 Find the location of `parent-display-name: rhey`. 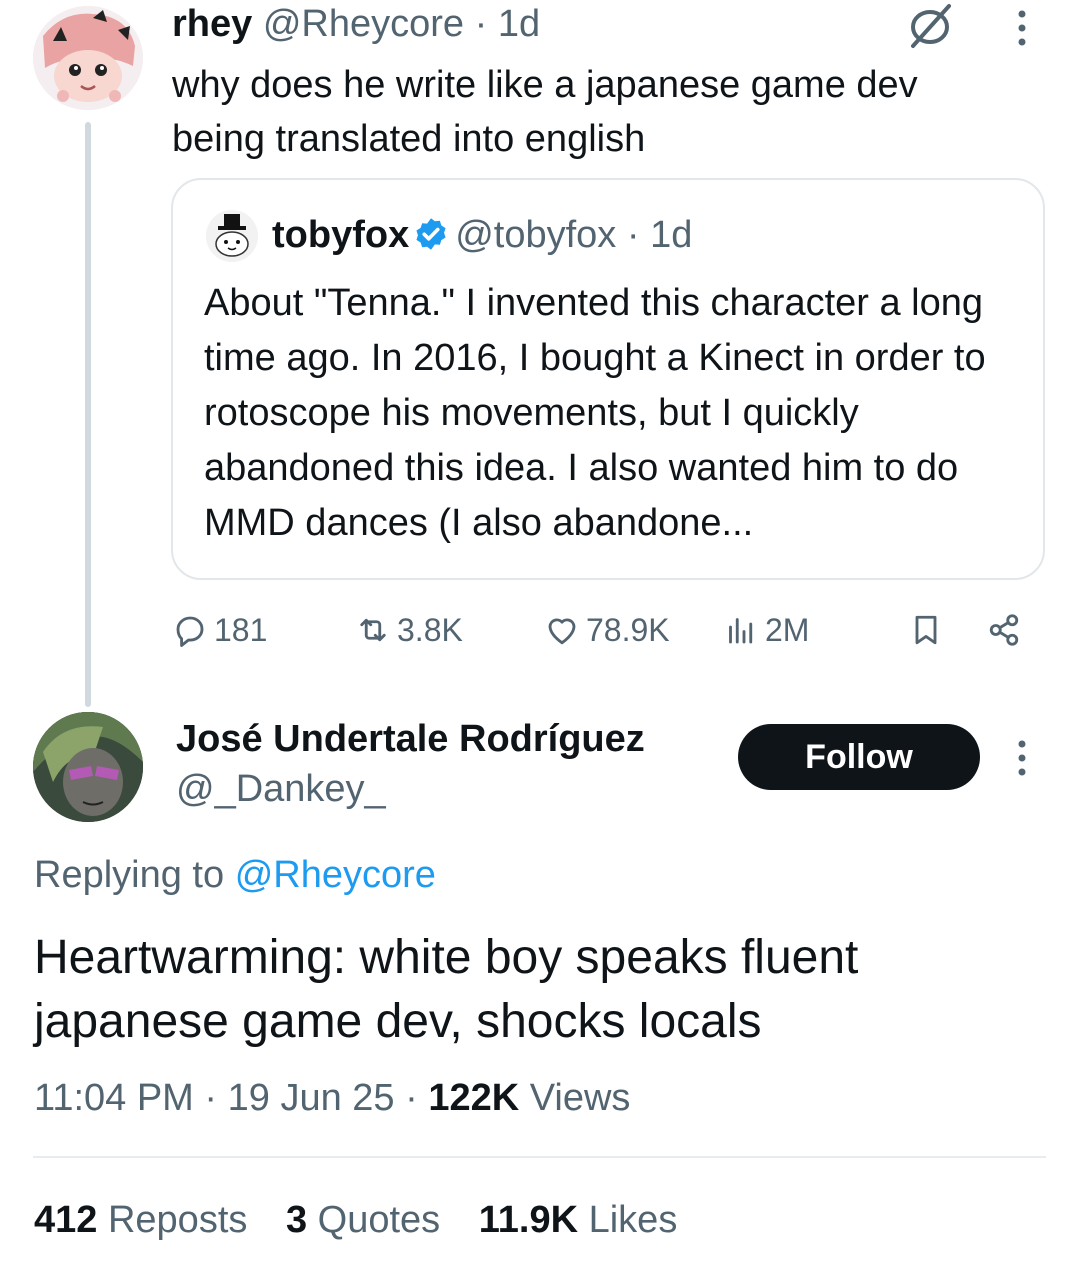

parent-display-name: rhey is located at coordinates (212, 24).